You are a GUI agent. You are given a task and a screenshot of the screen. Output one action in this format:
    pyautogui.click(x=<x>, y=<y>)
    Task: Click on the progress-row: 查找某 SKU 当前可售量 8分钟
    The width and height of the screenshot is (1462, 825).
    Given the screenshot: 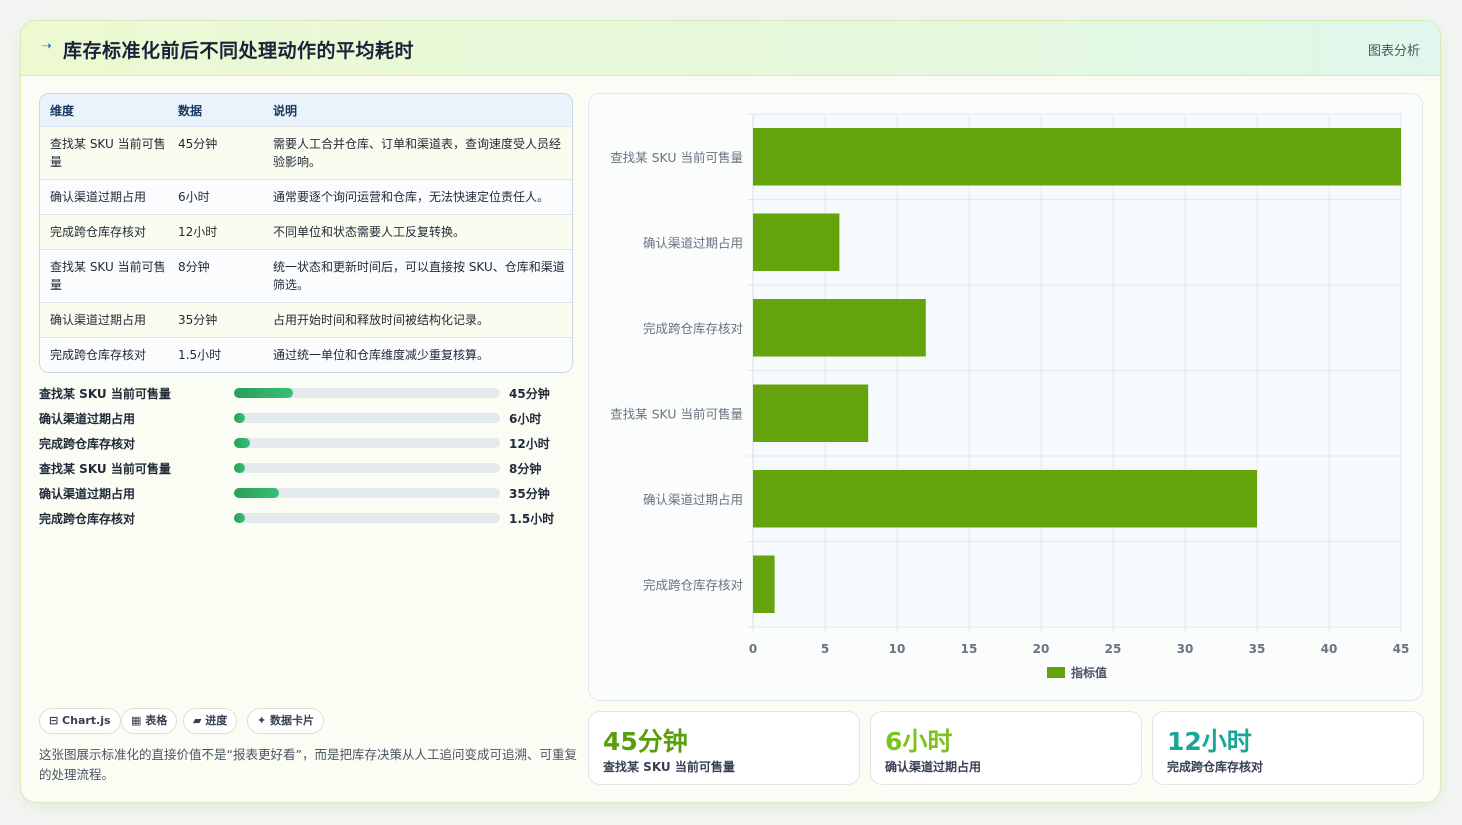 What is the action you would take?
    pyautogui.click(x=309, y=467)
    